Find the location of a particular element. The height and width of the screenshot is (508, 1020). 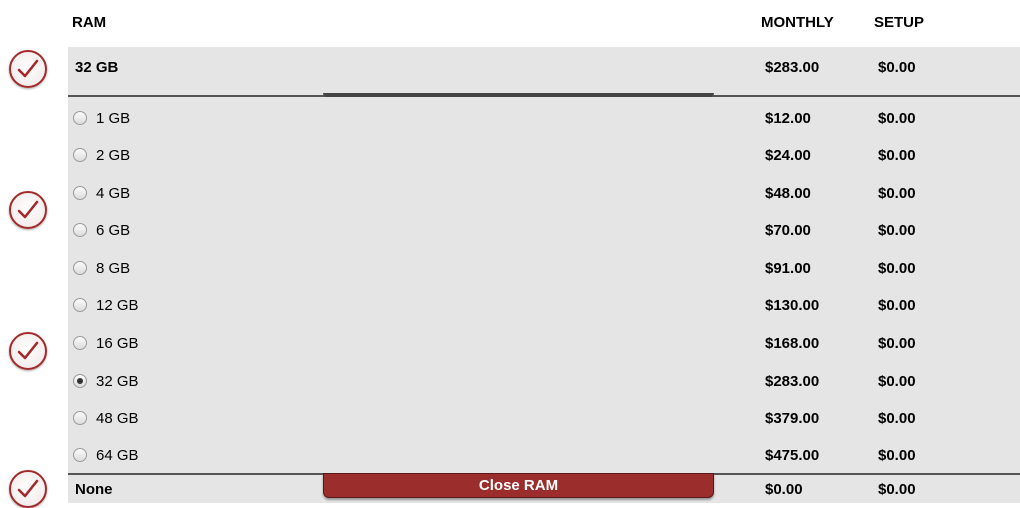

setup-header: SETUP is located at coordinates (899, 22).